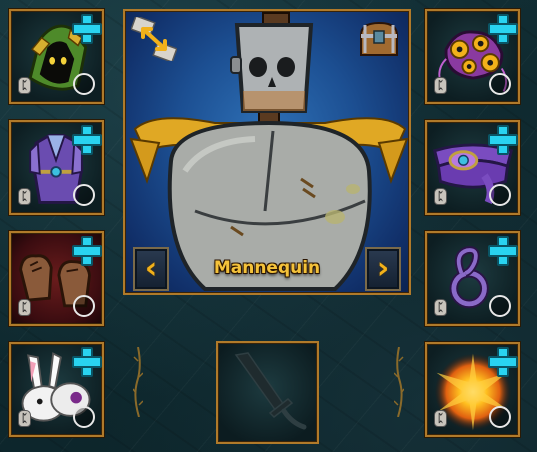  What do you see at coordinates (399, 382) in the screenshot?
I see `vine-divider-right` at bounding box center [399, 382].